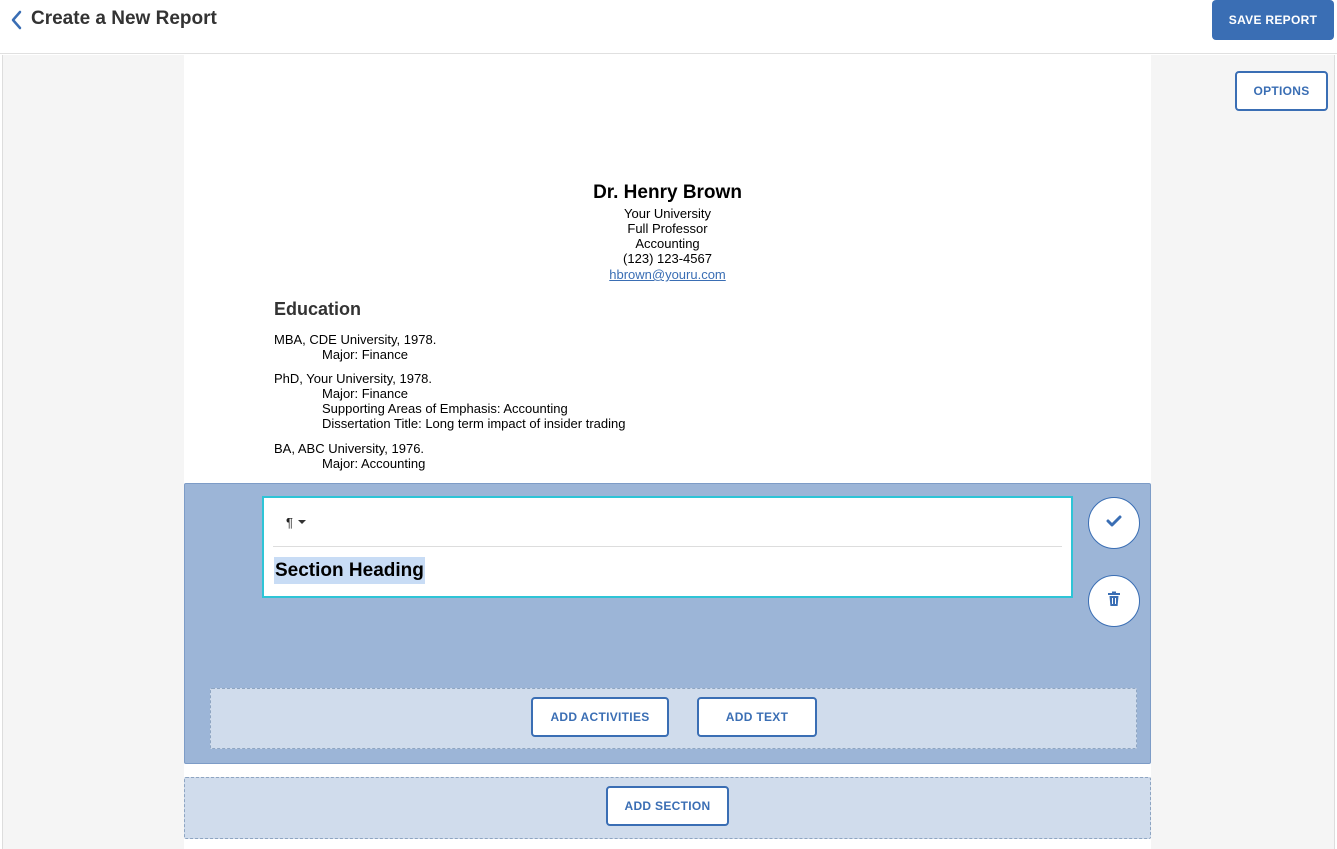  What do you see at coordinates (667, 806) in the screenshot?
I see `add-section-button: ADD SECTION` at bounding box center [667, 806].